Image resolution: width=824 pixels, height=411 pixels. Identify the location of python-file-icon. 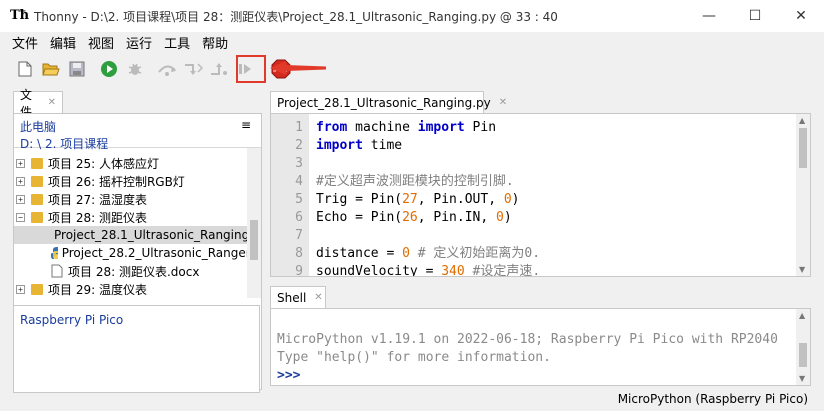
(54, 253).